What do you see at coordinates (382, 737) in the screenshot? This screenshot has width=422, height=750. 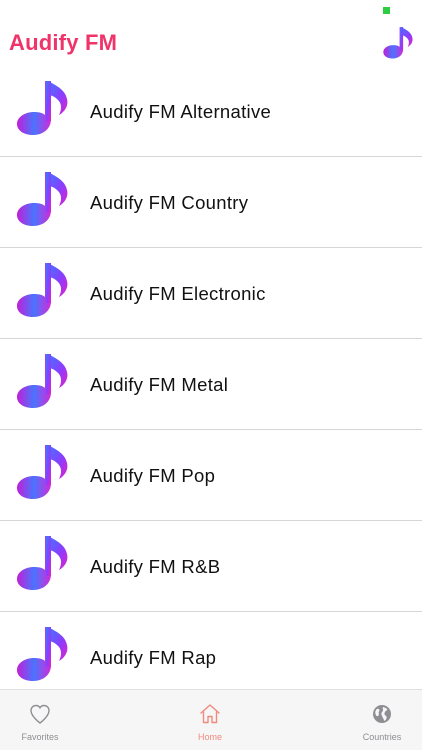 I see `tab-label: Countries` at bounding box center [382, 737].